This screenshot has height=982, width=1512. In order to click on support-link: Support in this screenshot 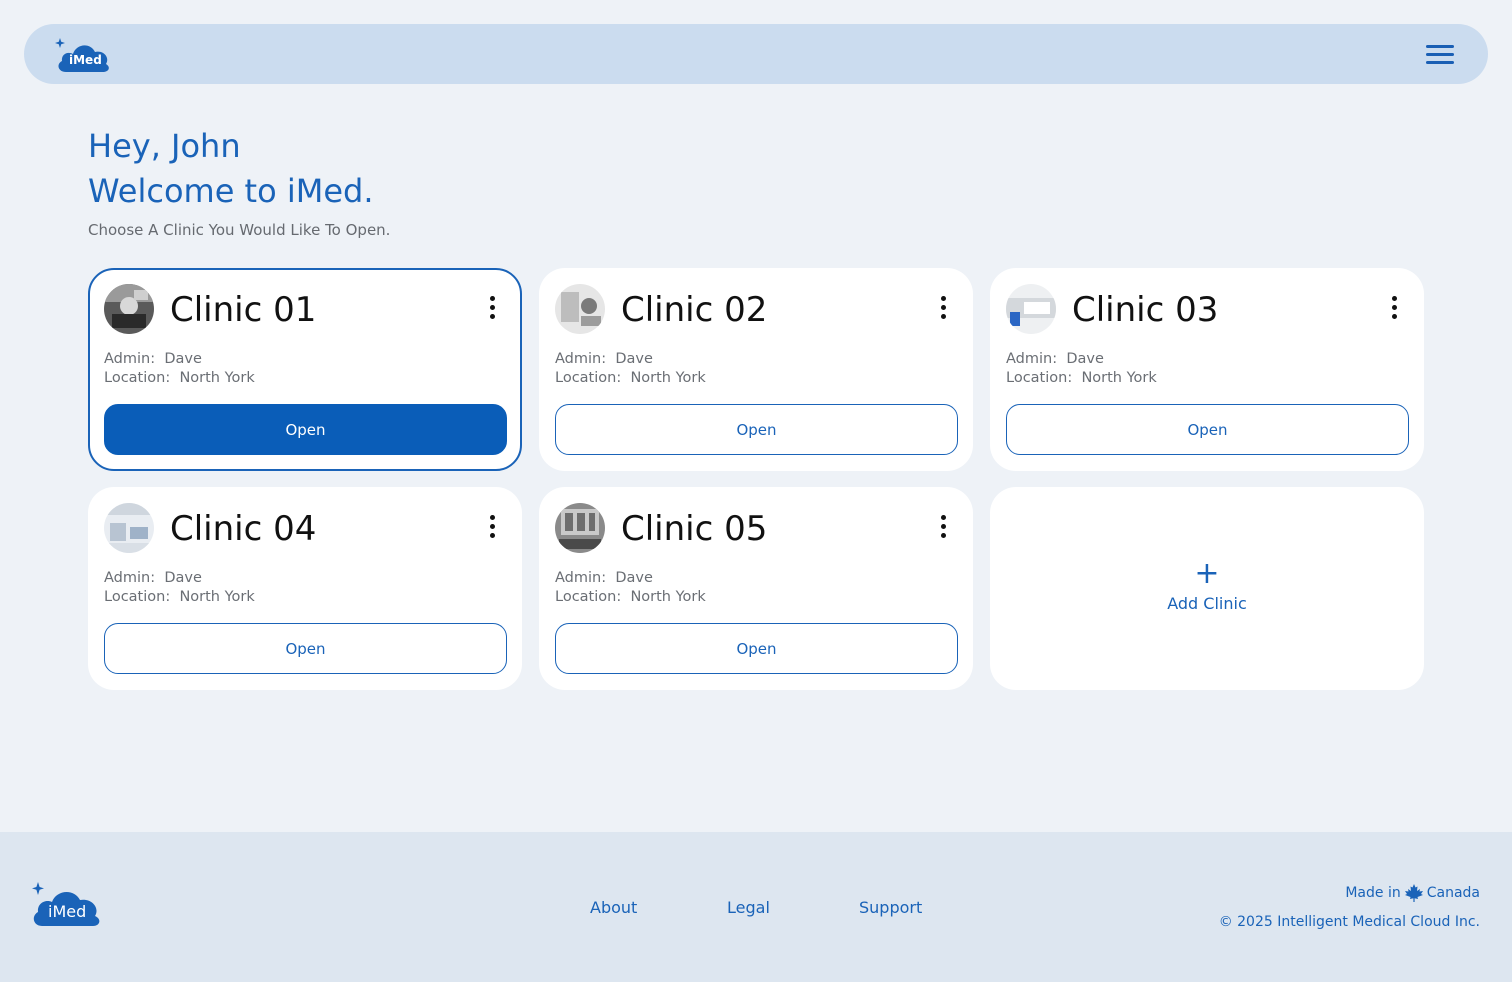, I will do `click(890, 907)`.